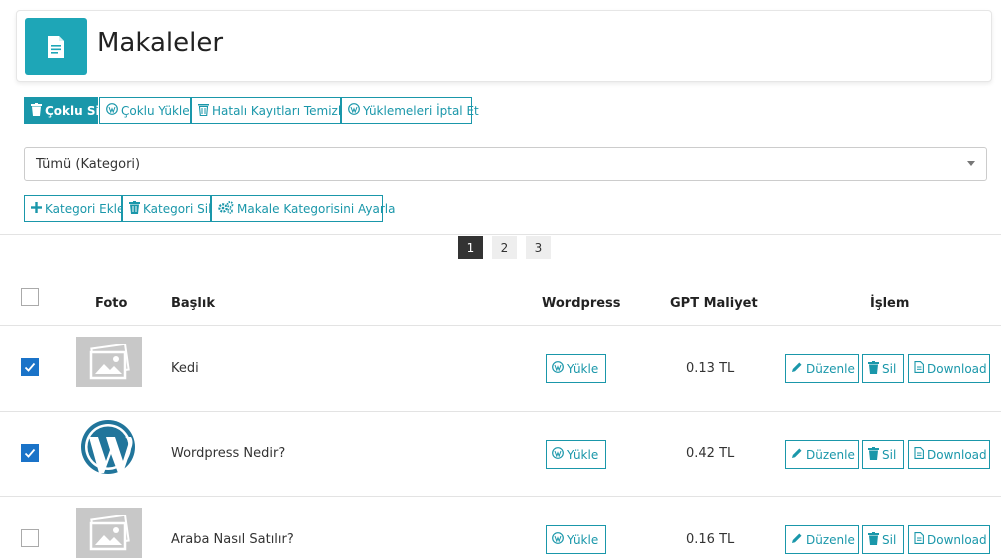 The image size is (1001, 559). Describe the element at coordinates (228, 453) in the screenshot. I see `article-title: Wordpress Nedir?` at that location.